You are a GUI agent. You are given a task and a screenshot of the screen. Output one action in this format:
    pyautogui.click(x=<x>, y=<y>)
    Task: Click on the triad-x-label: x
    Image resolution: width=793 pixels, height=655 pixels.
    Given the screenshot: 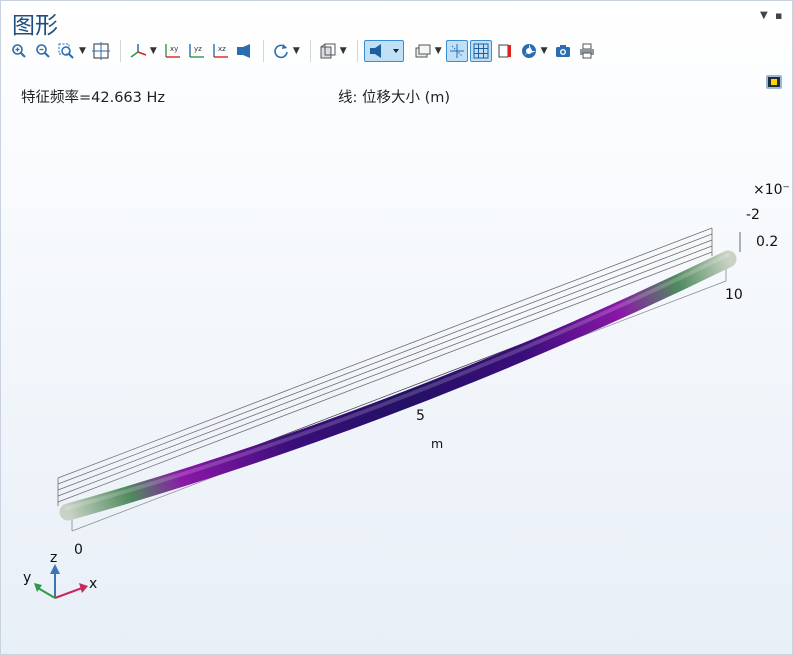 What is the action you would take?
    pyautogui.click(x=93, y=584)
    